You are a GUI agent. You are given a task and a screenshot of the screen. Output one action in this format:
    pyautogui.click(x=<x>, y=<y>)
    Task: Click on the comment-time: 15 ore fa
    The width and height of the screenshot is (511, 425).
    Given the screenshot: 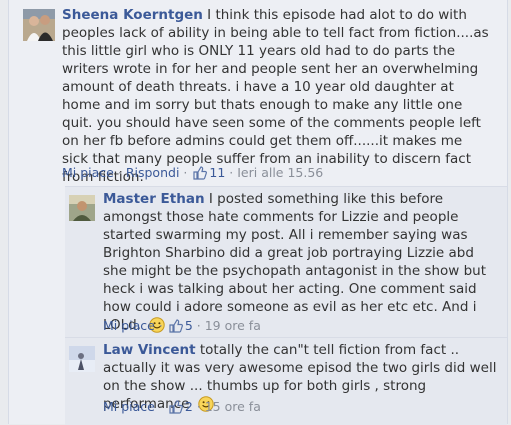 What is the action you would take?
    pyautogui.click(x=233, y=406)
    